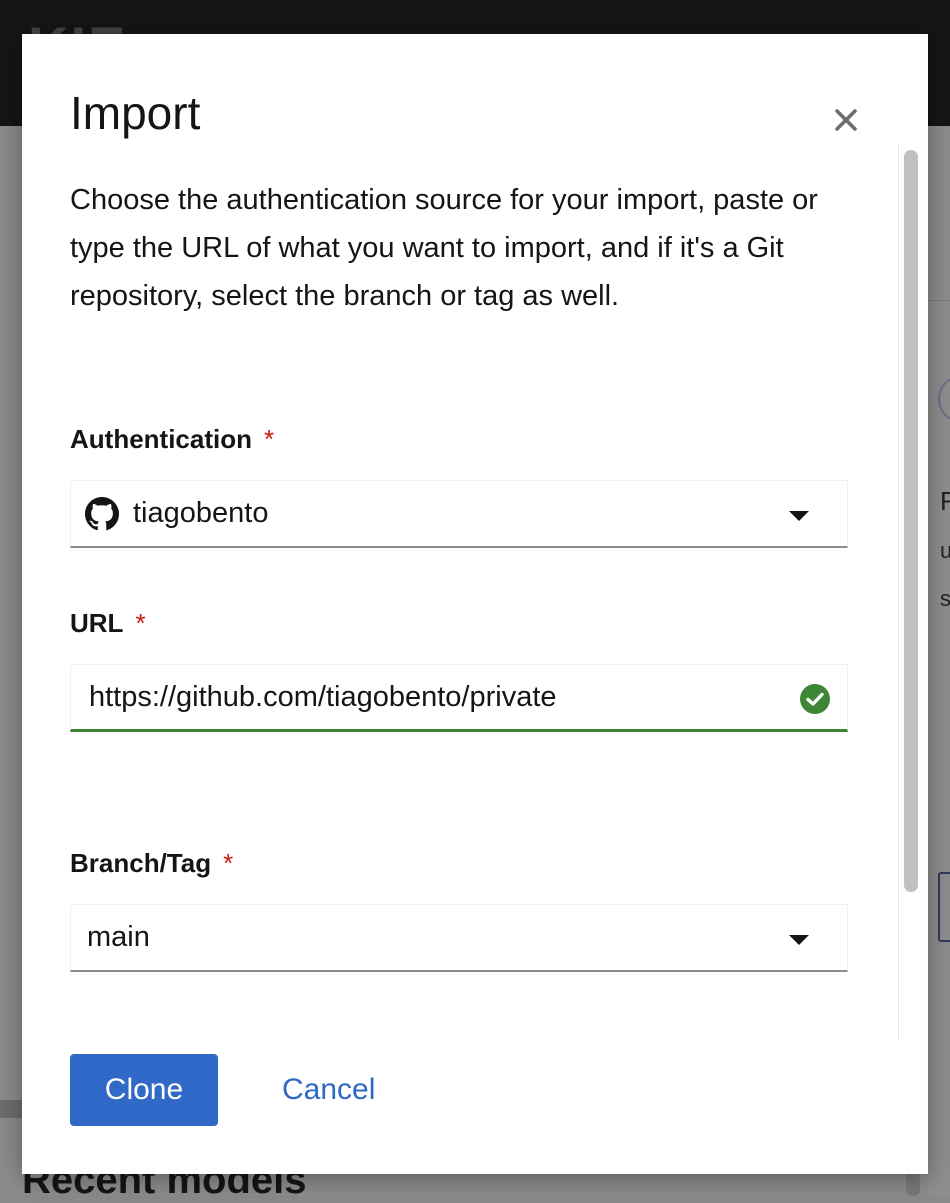  I want to click on branch-label: Branch/Tag *, so click(152, 863).